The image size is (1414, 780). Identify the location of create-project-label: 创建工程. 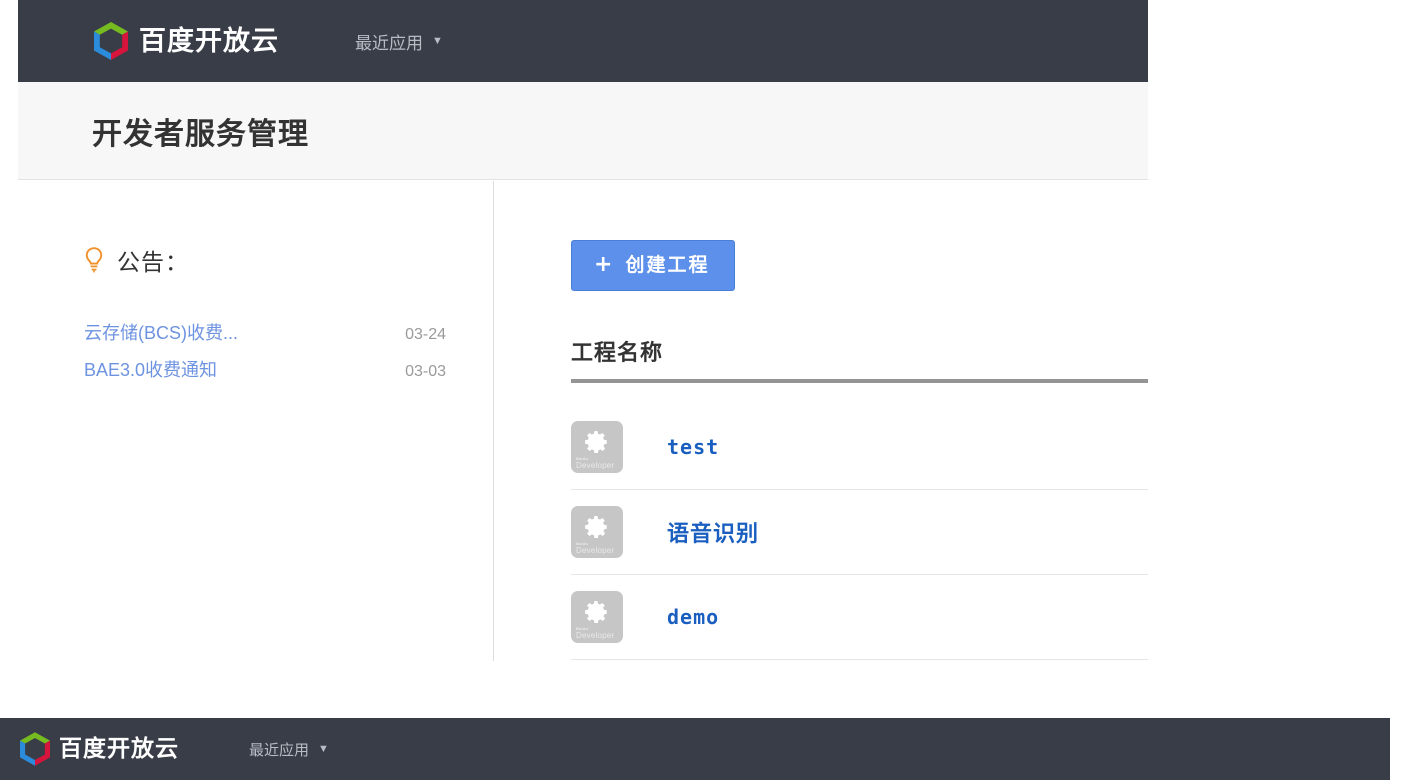
(667, 264).